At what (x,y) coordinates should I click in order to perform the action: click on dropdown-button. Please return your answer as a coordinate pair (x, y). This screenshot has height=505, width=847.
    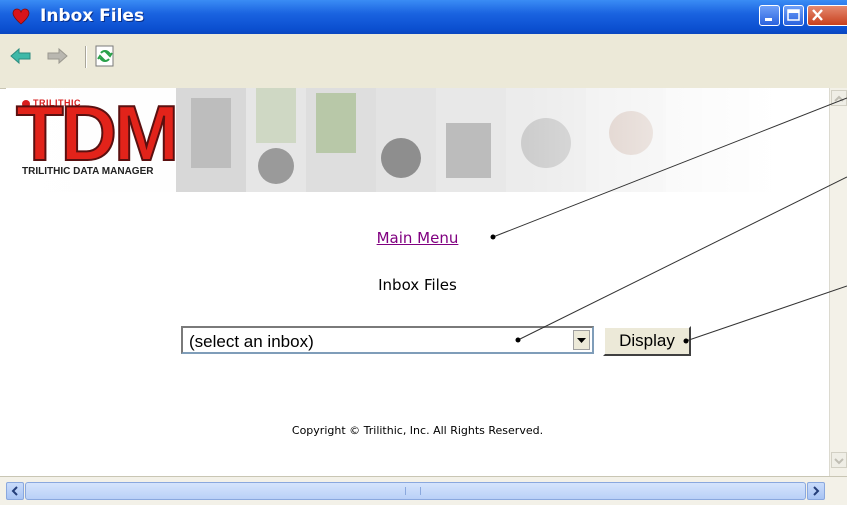
    Looking at the image, I should click on (581, 340).